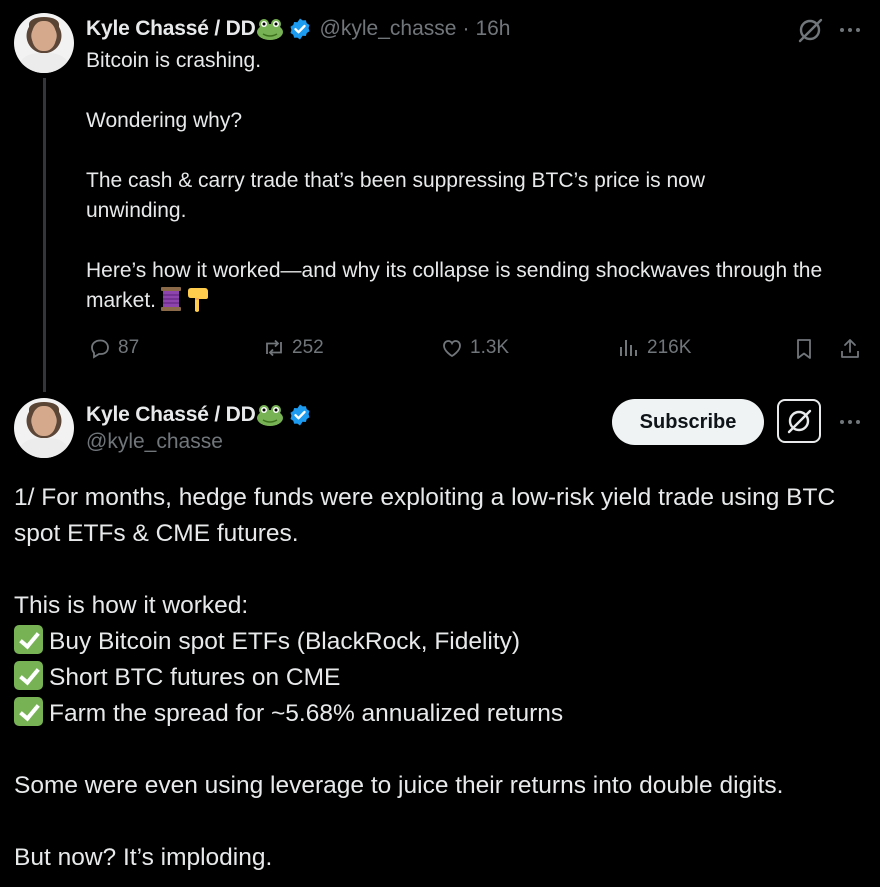 Image resolution: width=880 pixels, height=887 pixels. I want to click on like-button: 1.3K, so click(474, 348).